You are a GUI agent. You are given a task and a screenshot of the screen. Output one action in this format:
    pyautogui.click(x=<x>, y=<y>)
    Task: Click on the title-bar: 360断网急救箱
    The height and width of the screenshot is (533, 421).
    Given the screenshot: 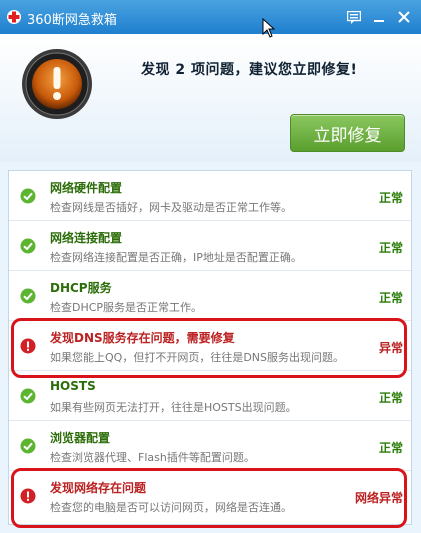 What is the action you would take?
    pyautogui.click(x=210, y=17)
    